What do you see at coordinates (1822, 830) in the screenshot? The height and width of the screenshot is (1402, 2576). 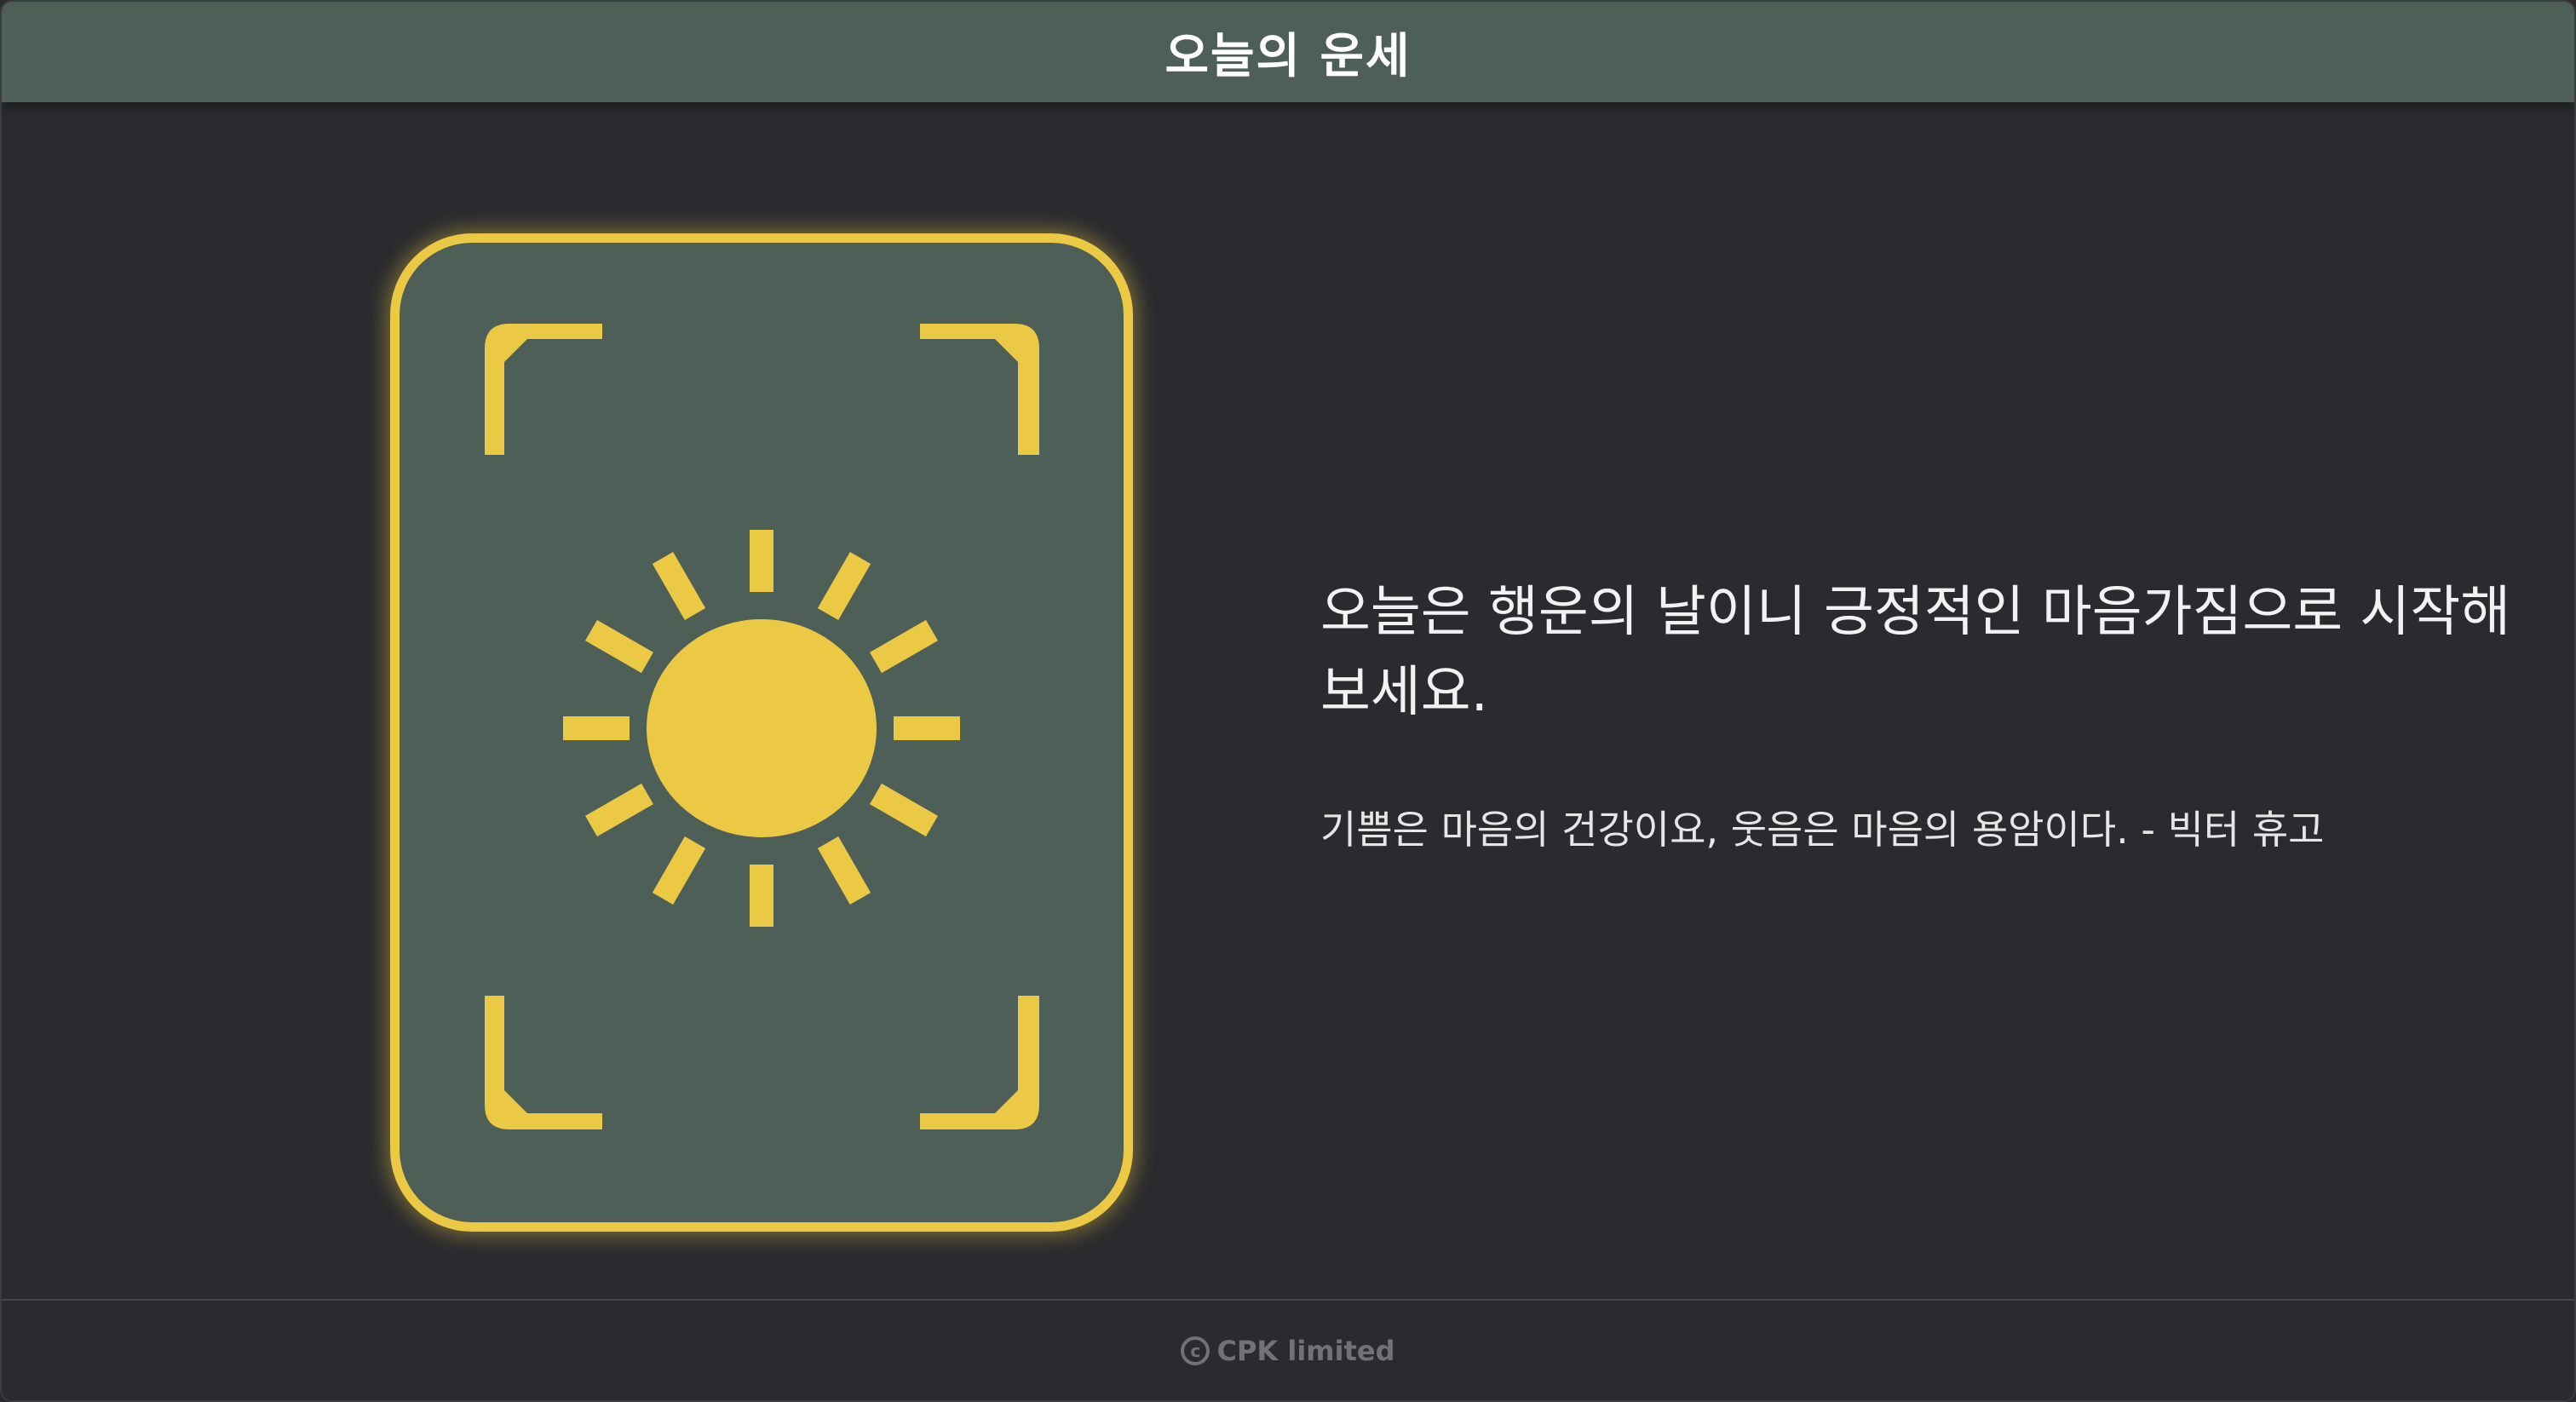 I see `fortune-quote: 기쁨은 마음의 건강이요, 웃음은 마음의 용암이다. - 빅터 휴고` at bounding box center [1822, 830].